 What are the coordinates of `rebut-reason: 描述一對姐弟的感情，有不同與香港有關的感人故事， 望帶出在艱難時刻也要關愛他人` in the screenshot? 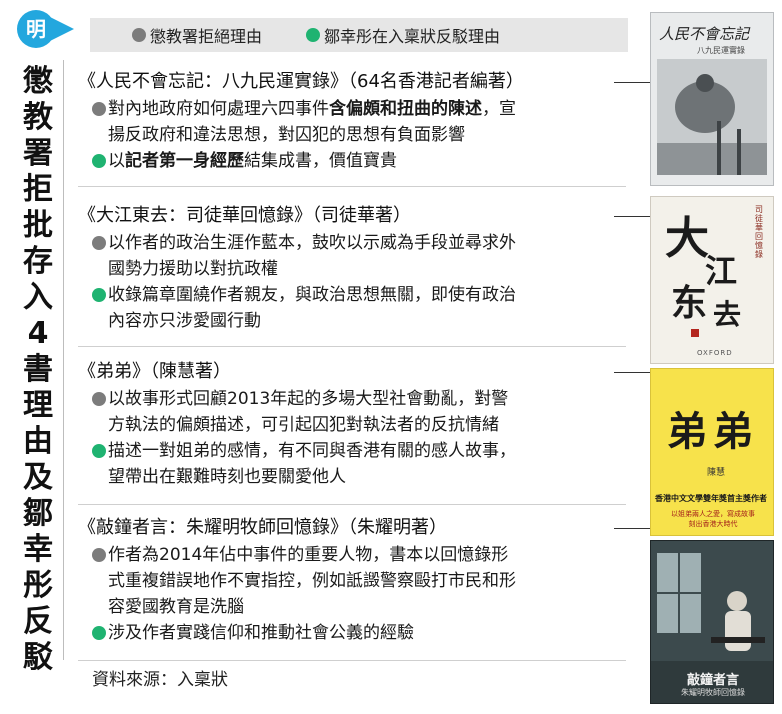 It's located at (354, 464).